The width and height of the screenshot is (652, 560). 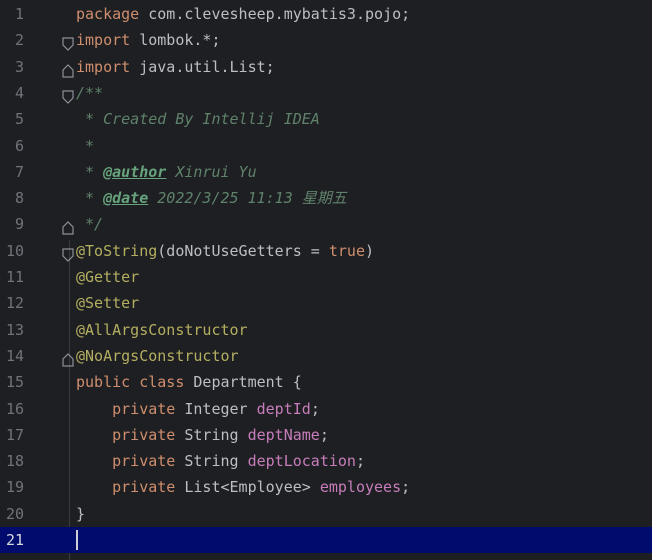 What do you see at coordinates (326, 356) in the screenshot?
I see `code-line: 14 @NoArgsConstructor` at bounding box center [326, 356].